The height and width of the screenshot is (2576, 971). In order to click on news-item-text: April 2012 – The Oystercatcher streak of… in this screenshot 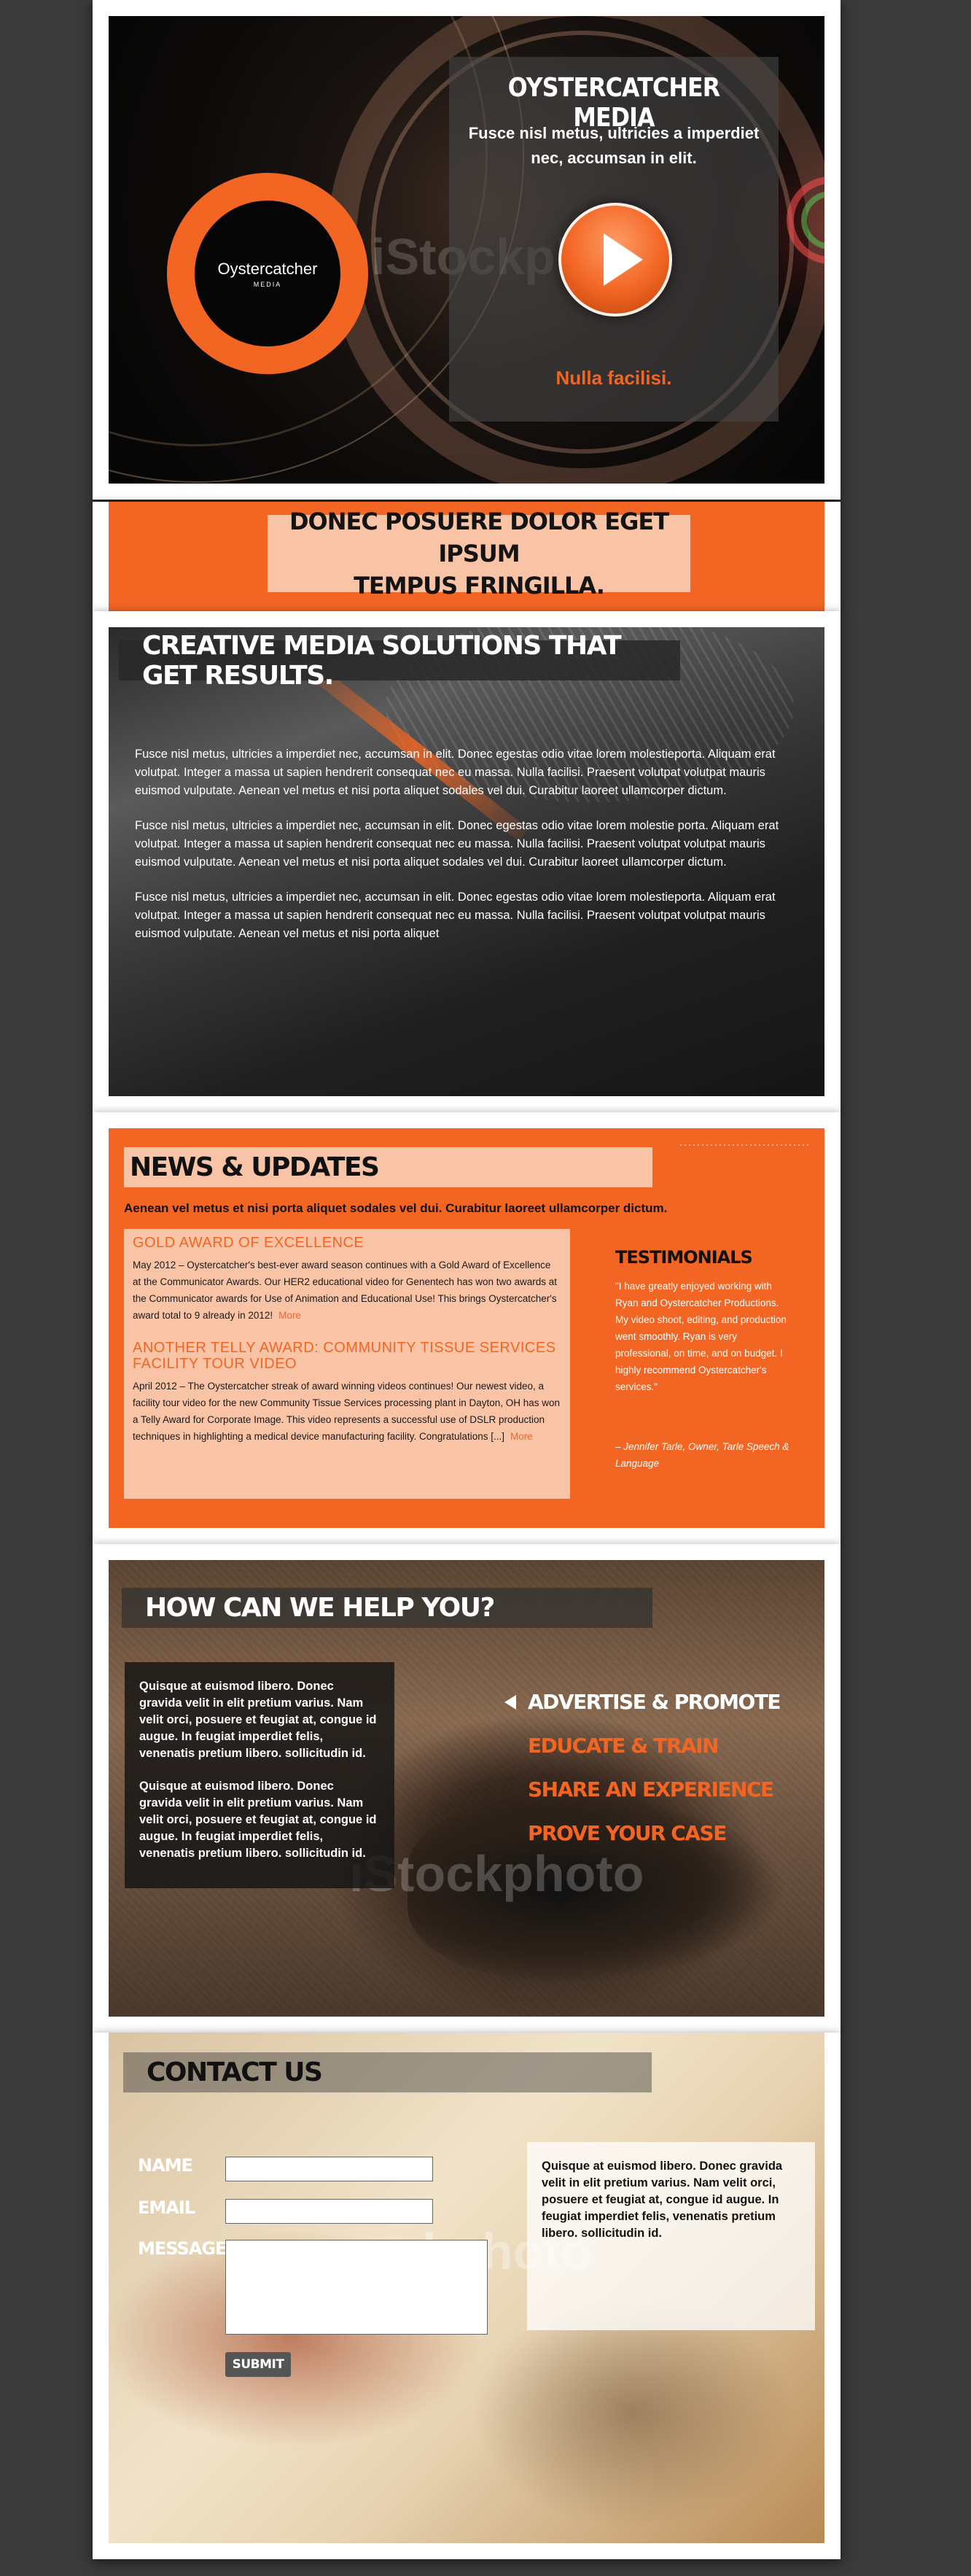, I will do `click(347, 1412)`.